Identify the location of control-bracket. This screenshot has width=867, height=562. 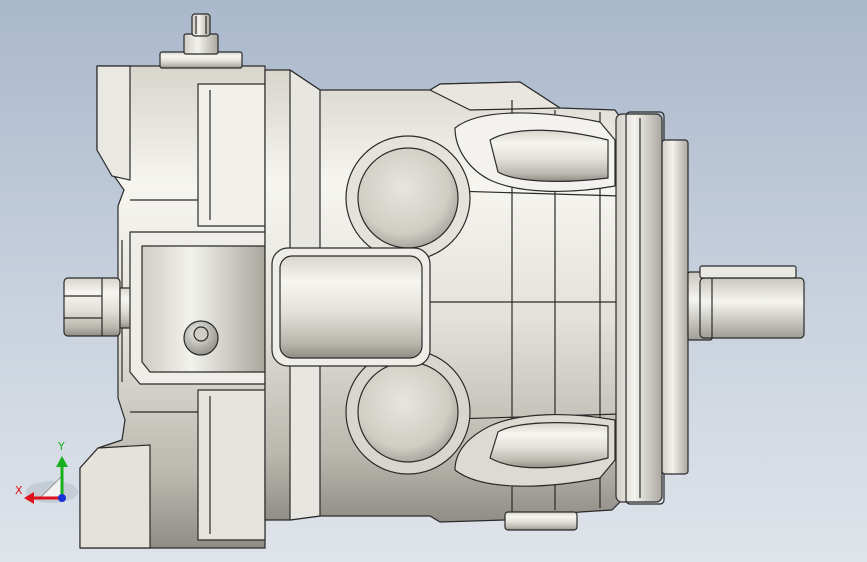
(197, 308).